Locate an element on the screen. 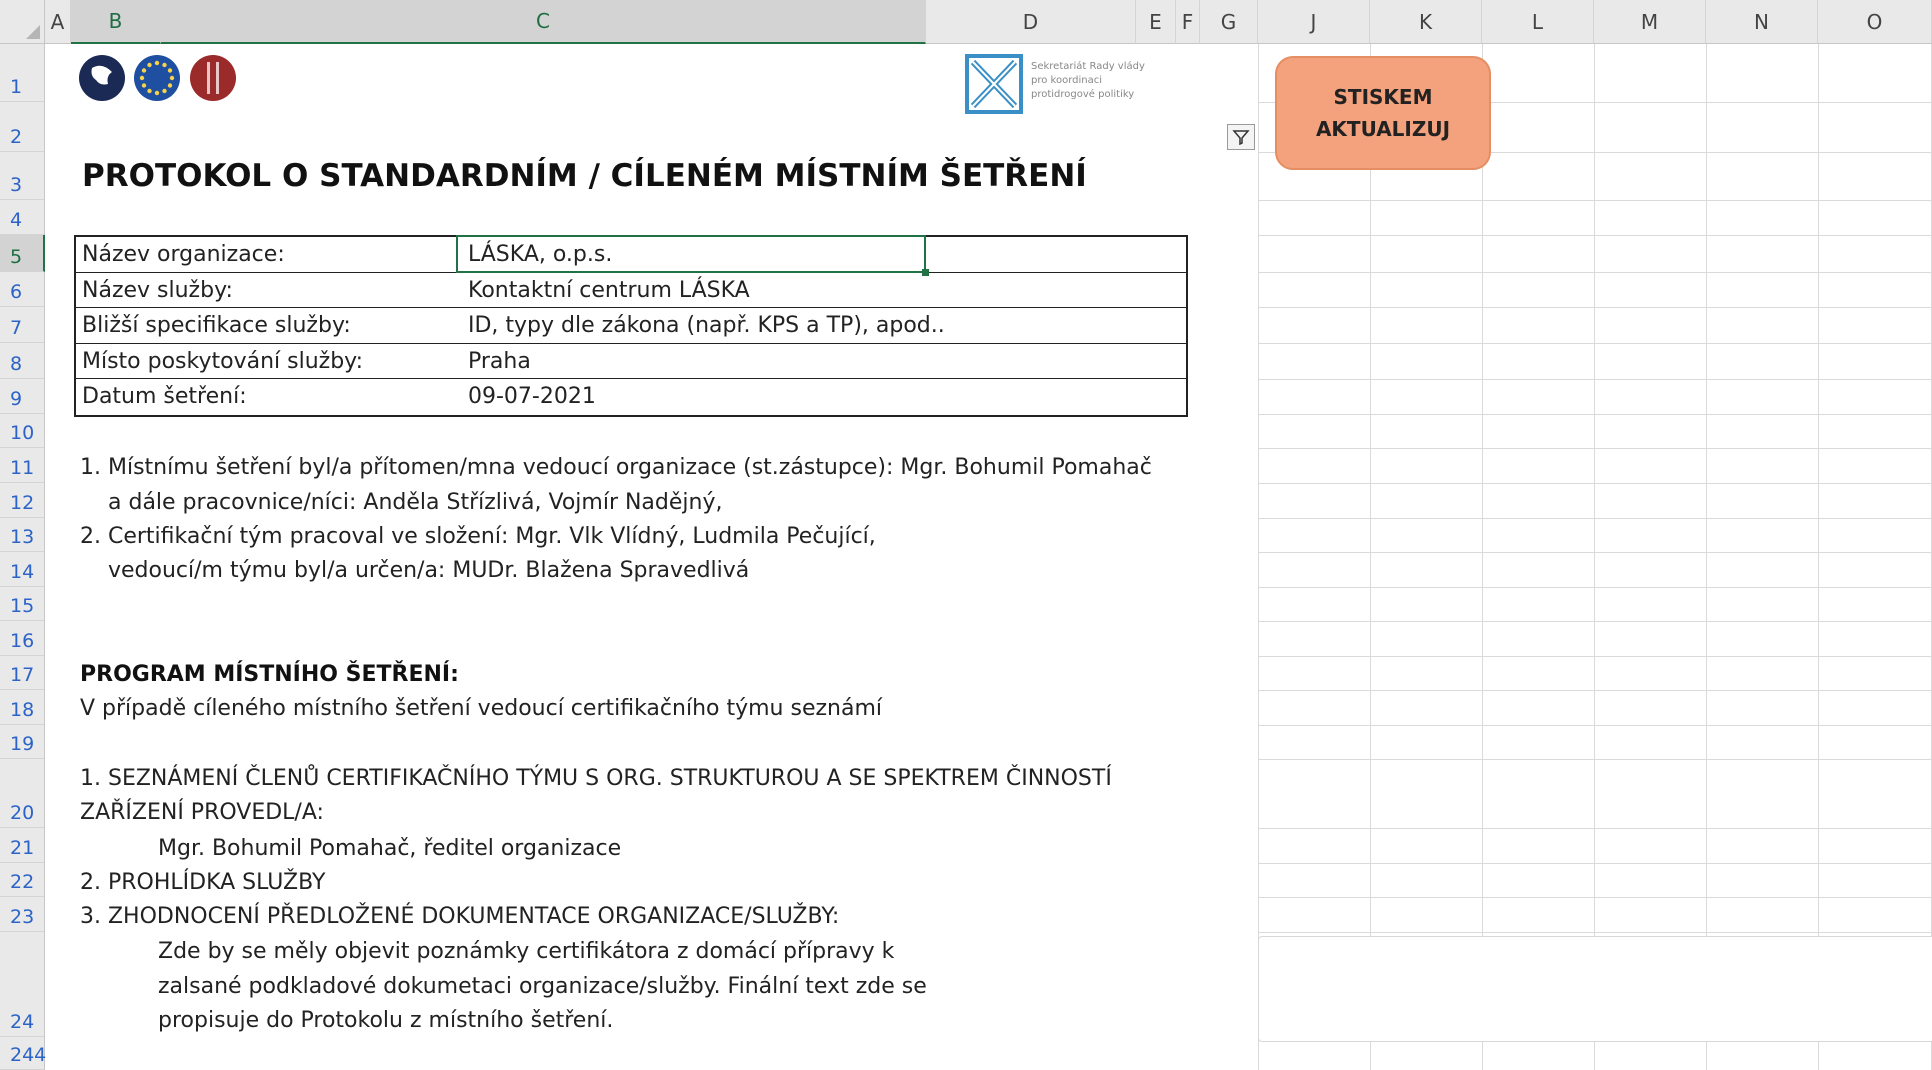  secretariat-cross-icon is located at coordinates (994, 84).